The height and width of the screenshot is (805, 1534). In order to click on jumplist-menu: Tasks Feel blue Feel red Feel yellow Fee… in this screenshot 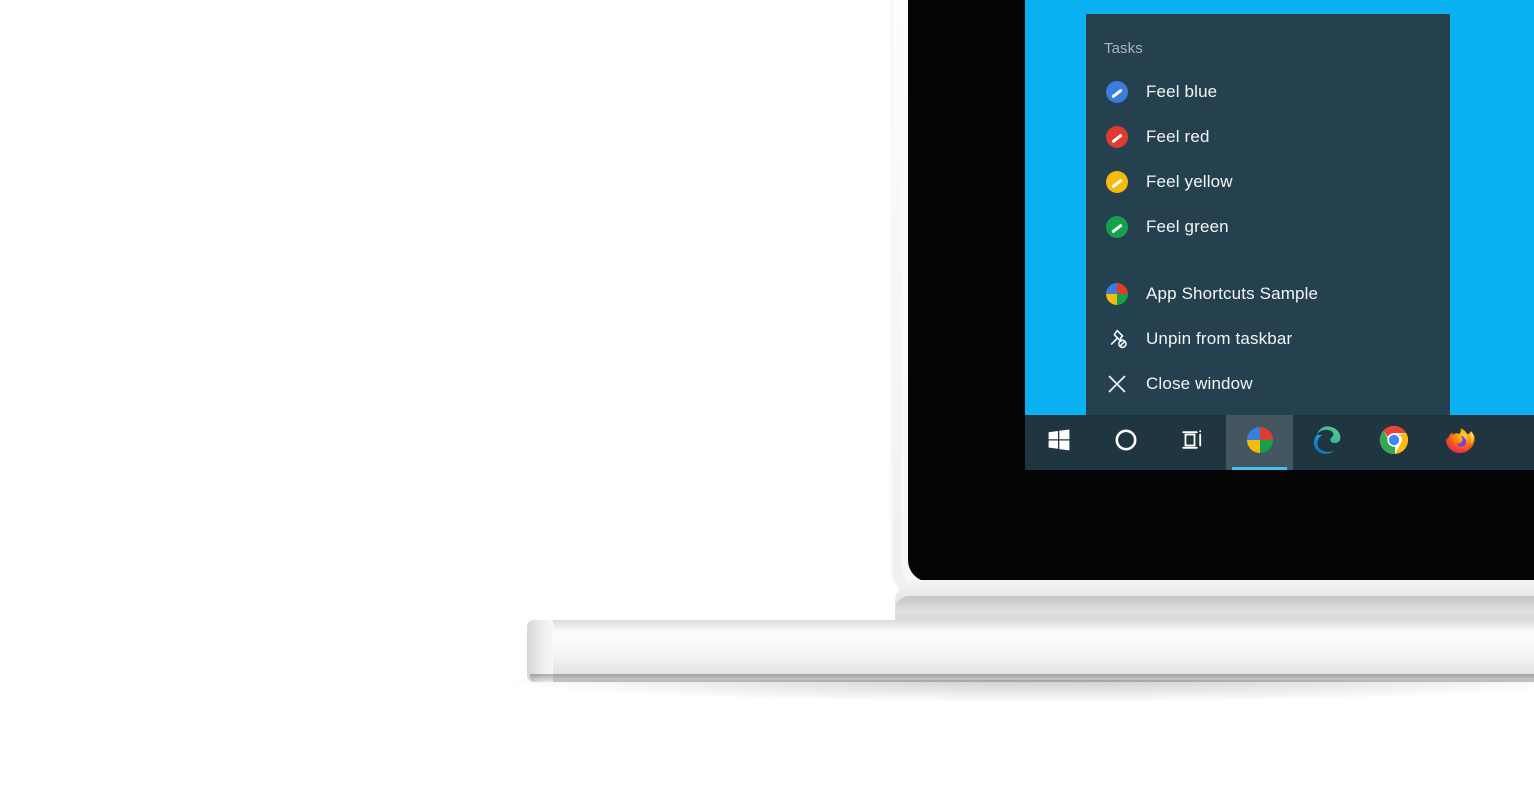, I will do `click(1268, 214)`.